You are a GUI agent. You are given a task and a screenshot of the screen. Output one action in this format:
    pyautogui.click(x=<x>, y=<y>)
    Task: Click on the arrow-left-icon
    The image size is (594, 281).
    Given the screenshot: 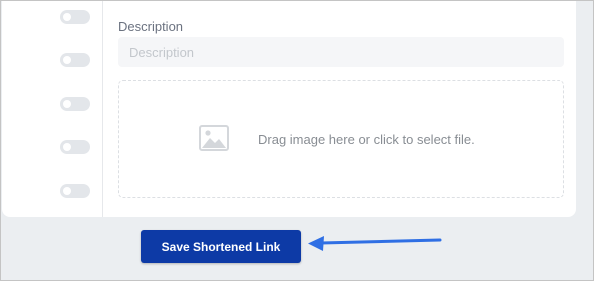 What is the action you would take?
    pyautogui.click(x=375, y=243)
    